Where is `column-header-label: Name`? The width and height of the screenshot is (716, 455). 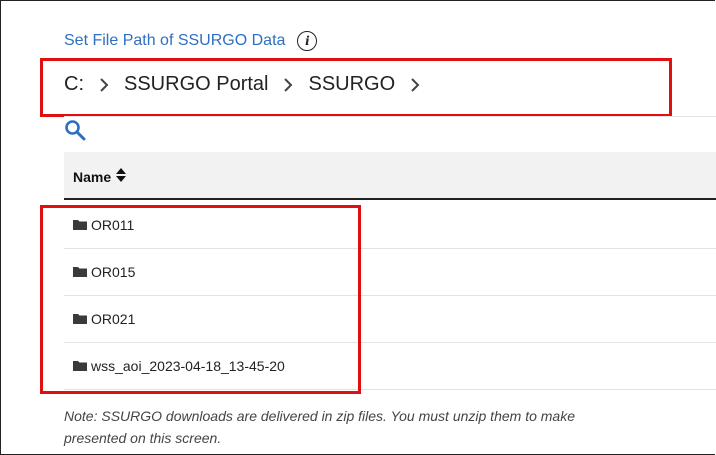
column-header-label: Name is located at coordinates (92, 176).